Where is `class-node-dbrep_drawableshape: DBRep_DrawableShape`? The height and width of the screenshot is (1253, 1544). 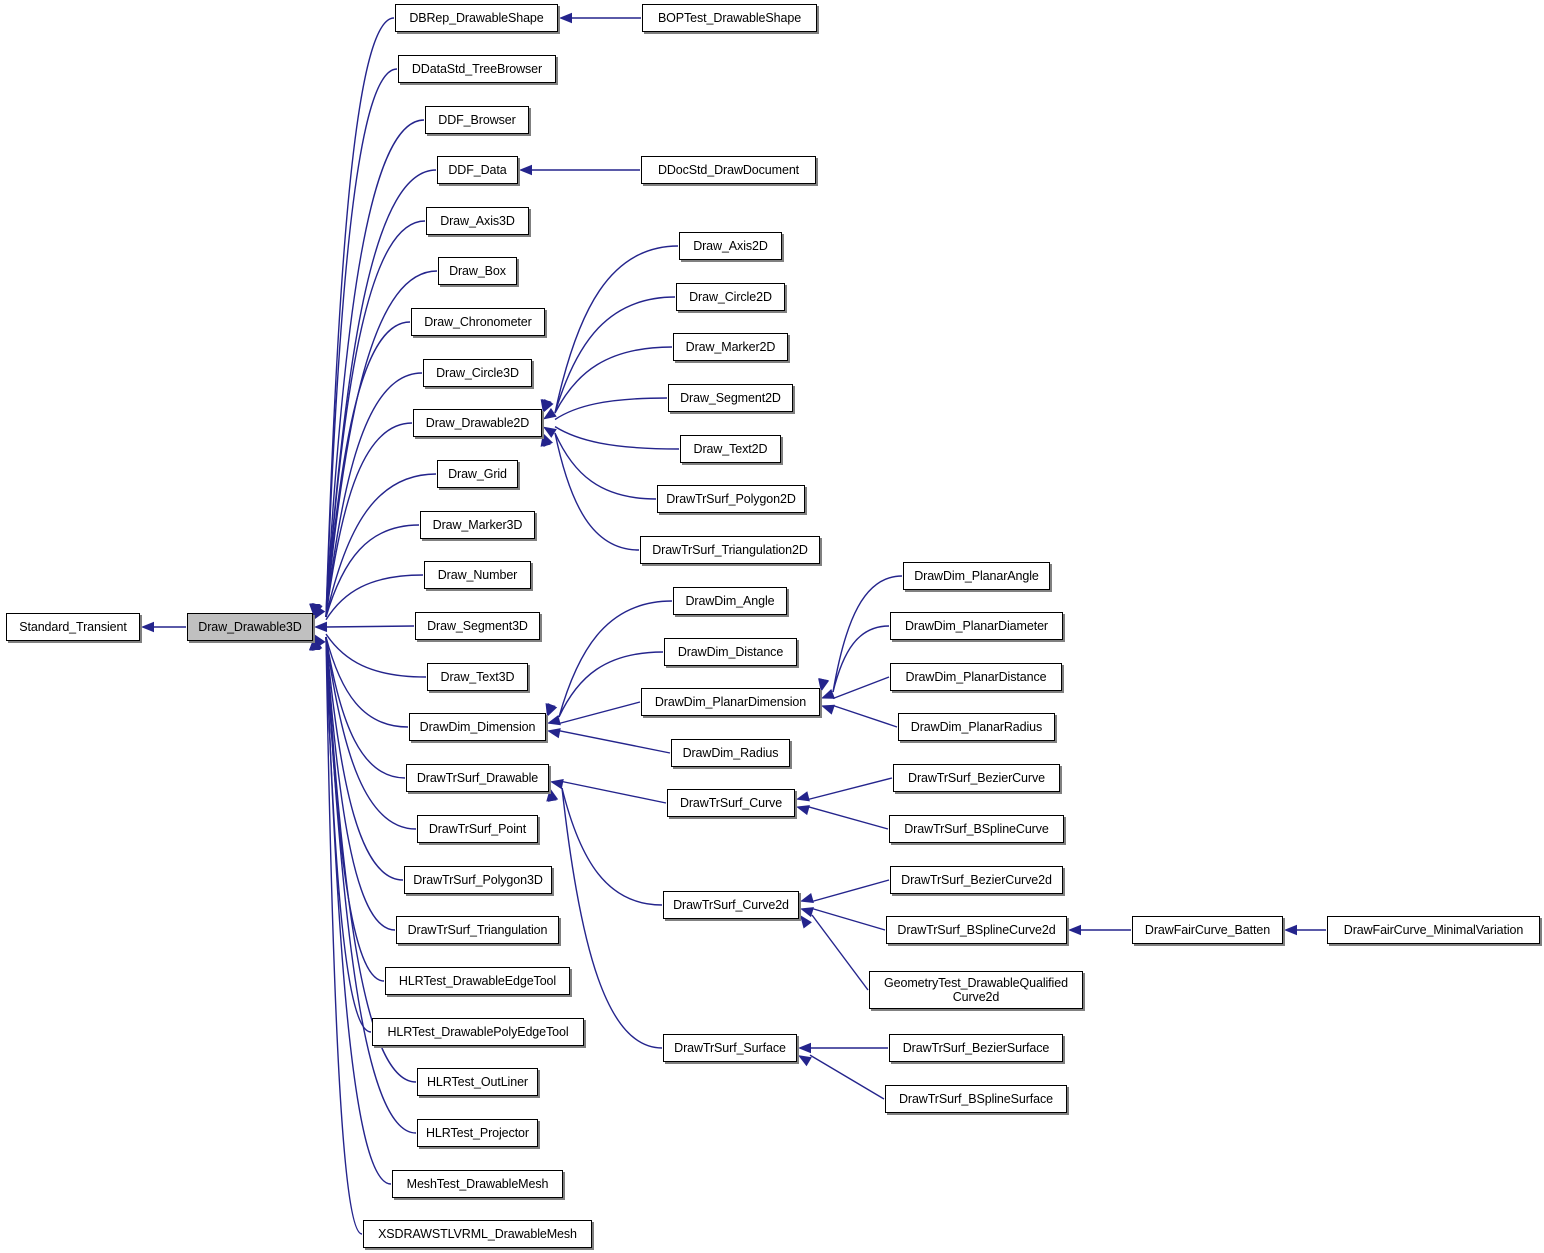
class-node-dbrep_drawableshape: DBRep_DrawableShape is located at coordinates (476, 18).